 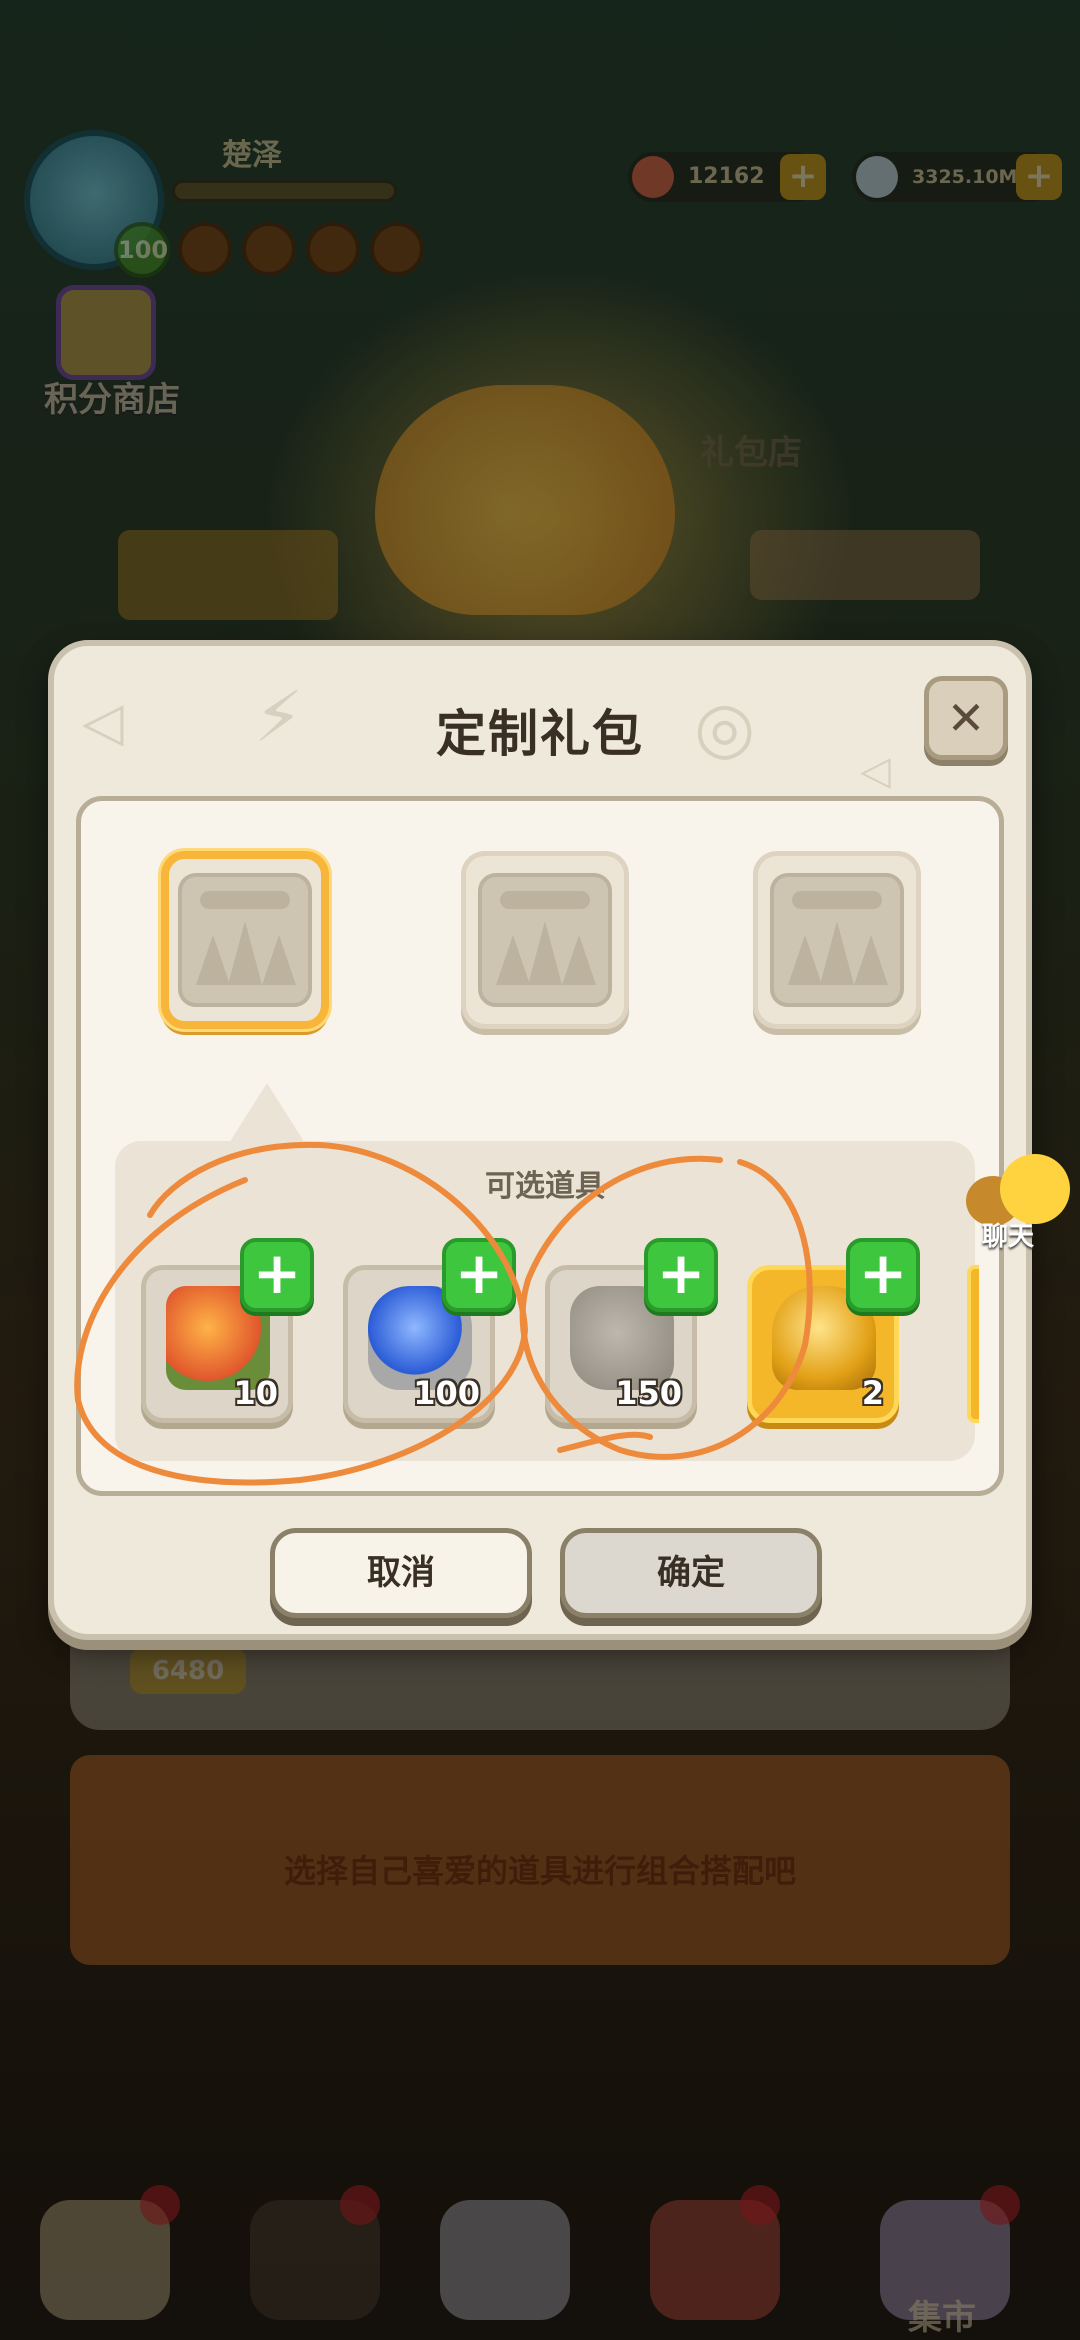 What do you see at coordinates (429, 1330) in the screenshot?
I see `item-blue-gem: 100 +` at bounding box center [429, 1330].